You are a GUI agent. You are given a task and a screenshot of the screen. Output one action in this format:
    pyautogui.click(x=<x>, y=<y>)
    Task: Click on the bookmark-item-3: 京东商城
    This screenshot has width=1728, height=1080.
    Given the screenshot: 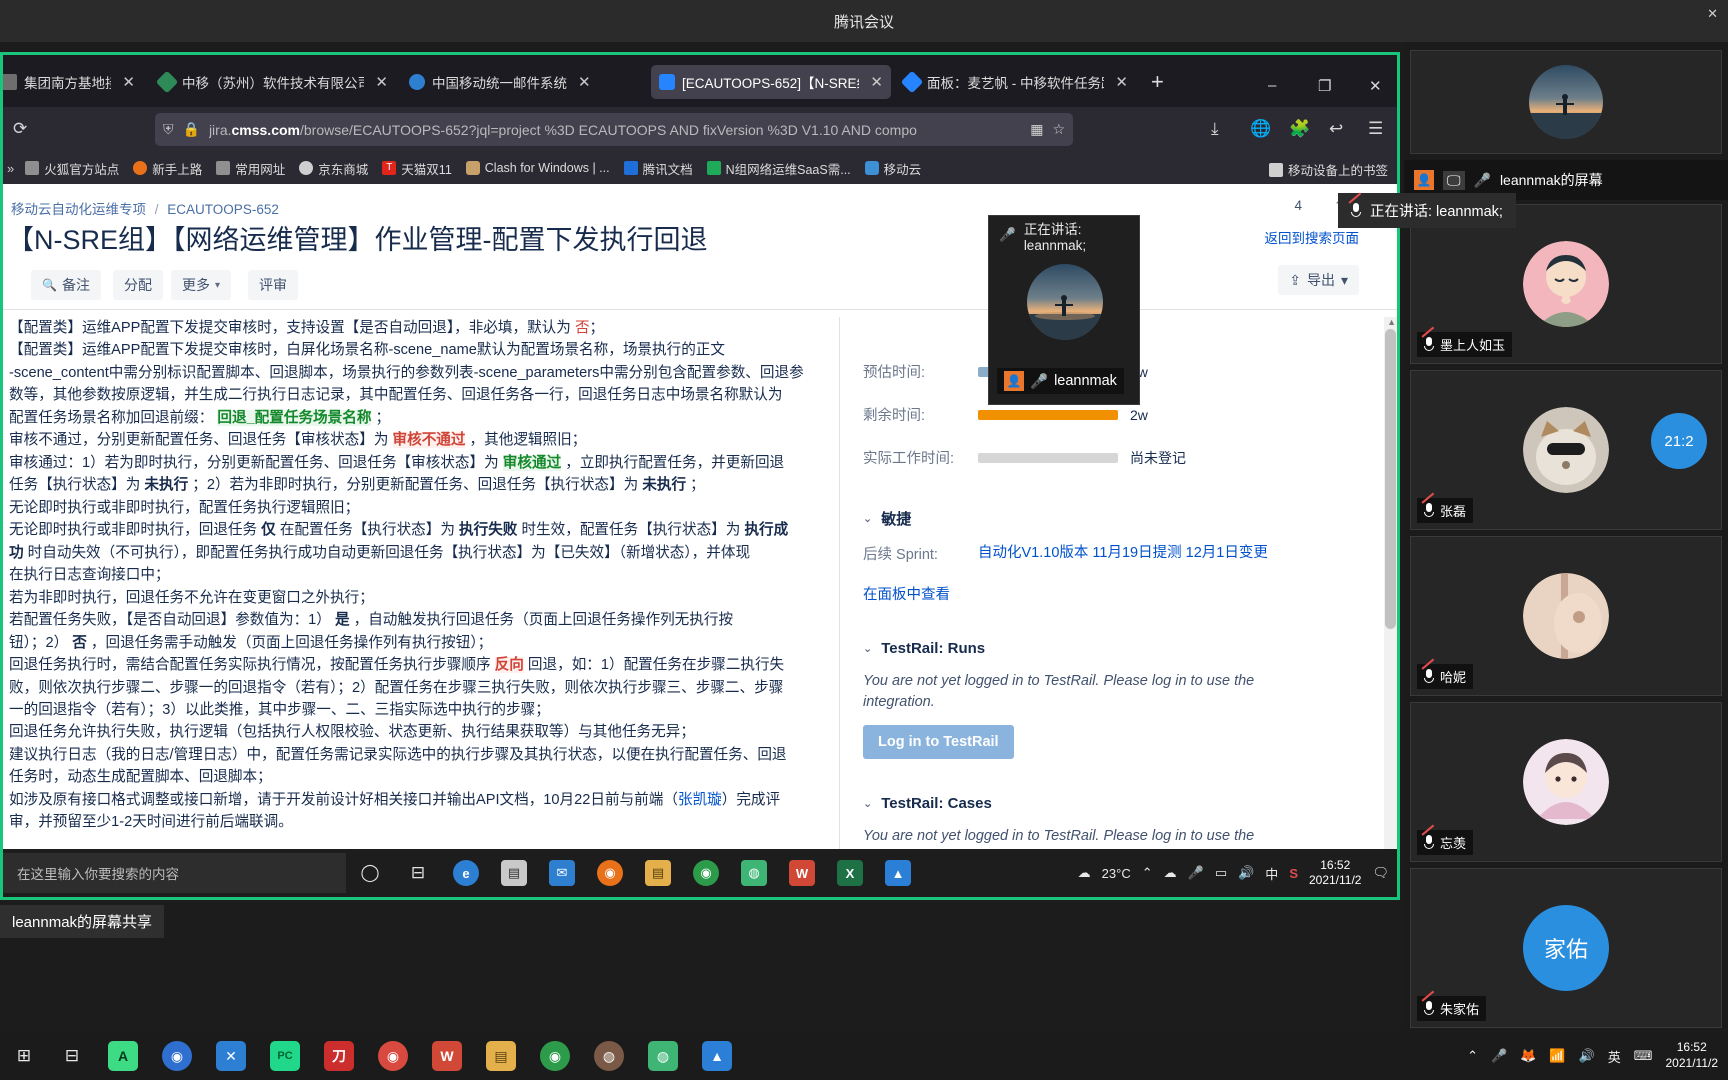 What is the action you would take?
    pyautogui.click(x=333, y=168)
    